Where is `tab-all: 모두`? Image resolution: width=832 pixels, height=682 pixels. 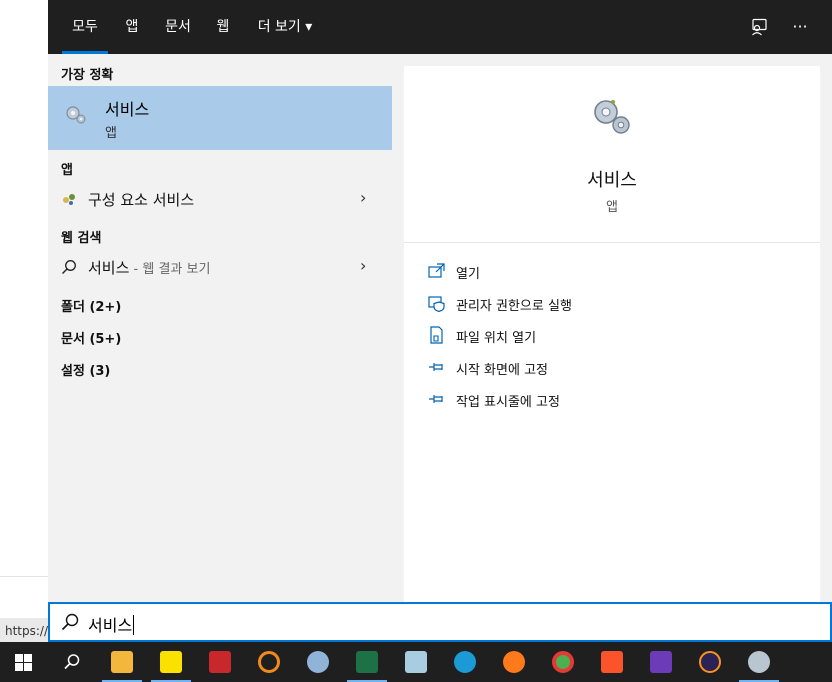
tab-all: 모두 is located at coordinates (85, 27).